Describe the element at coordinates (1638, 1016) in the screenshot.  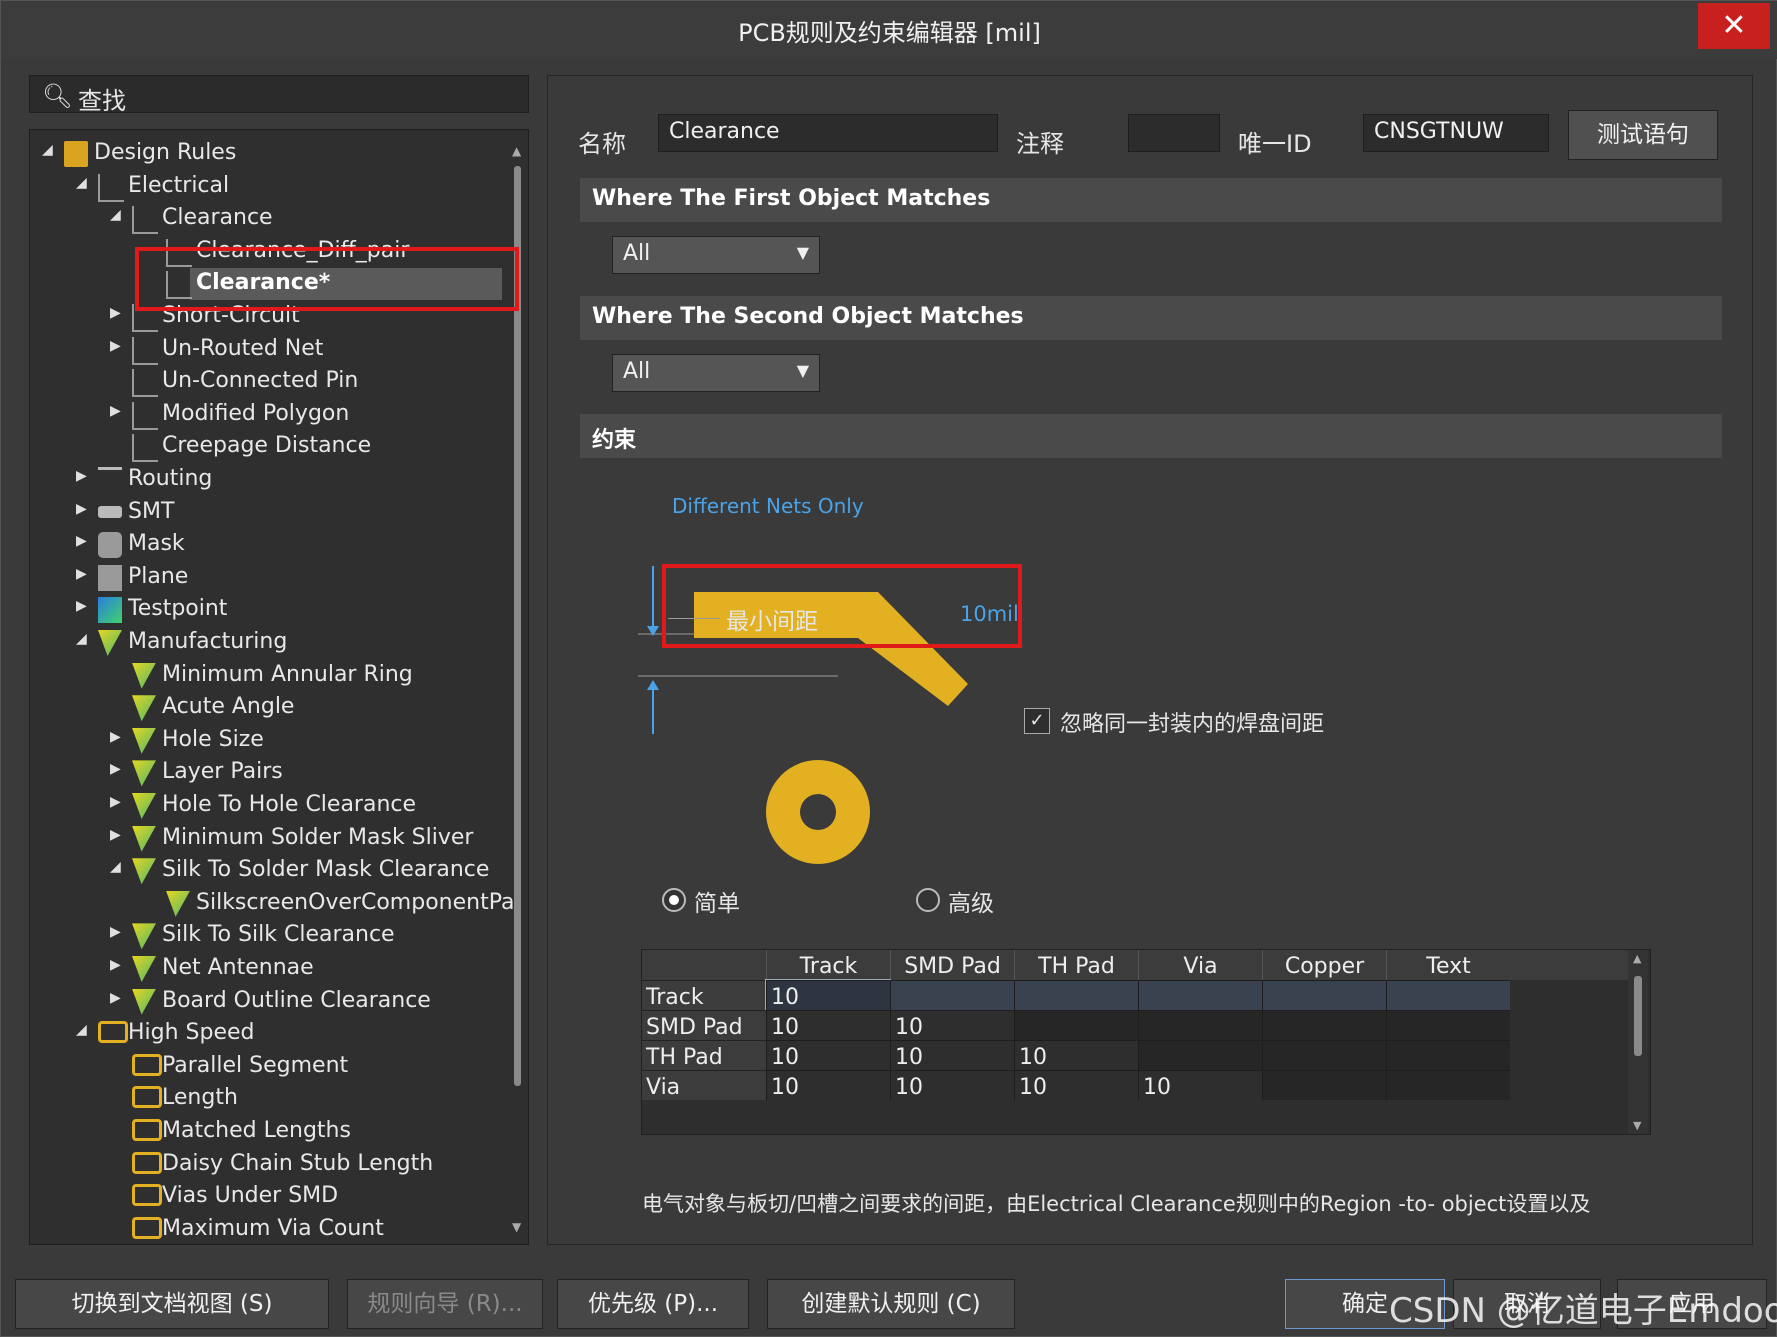
I see `matrix-scroll-thumb` at that location.